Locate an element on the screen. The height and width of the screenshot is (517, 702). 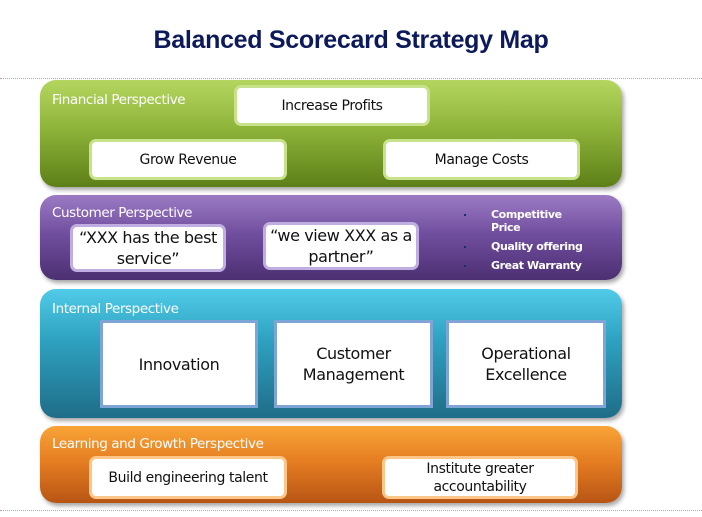
top-divider is located at coordinates (351, 78).